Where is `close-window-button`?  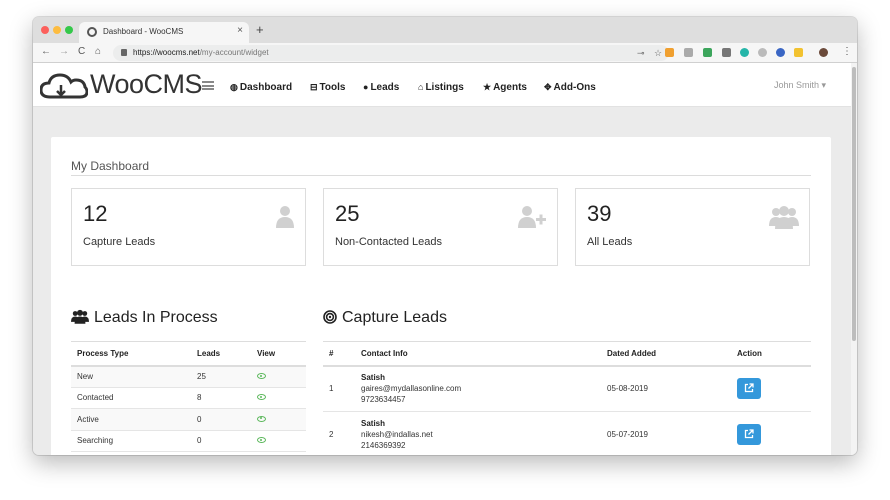
close-window-button is located at coordinates (45, 30).